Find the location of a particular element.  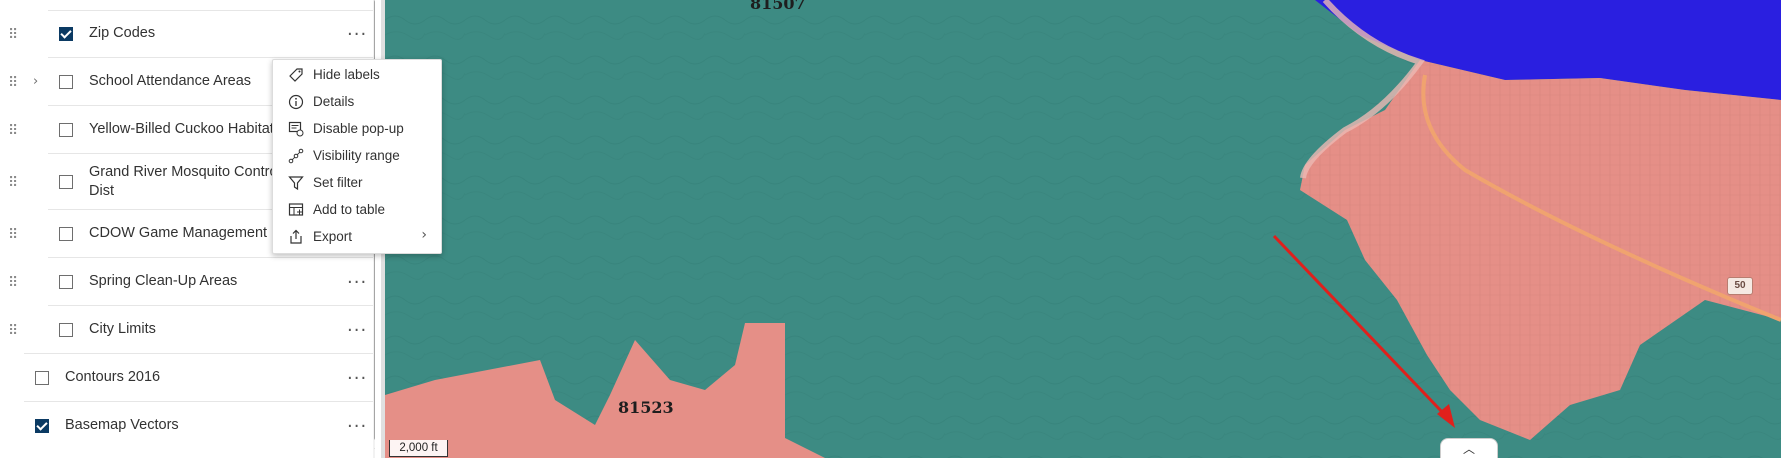

layer-row-basemap-vectors: Basemap Vectors ··· is located at coordinates (187, 426).